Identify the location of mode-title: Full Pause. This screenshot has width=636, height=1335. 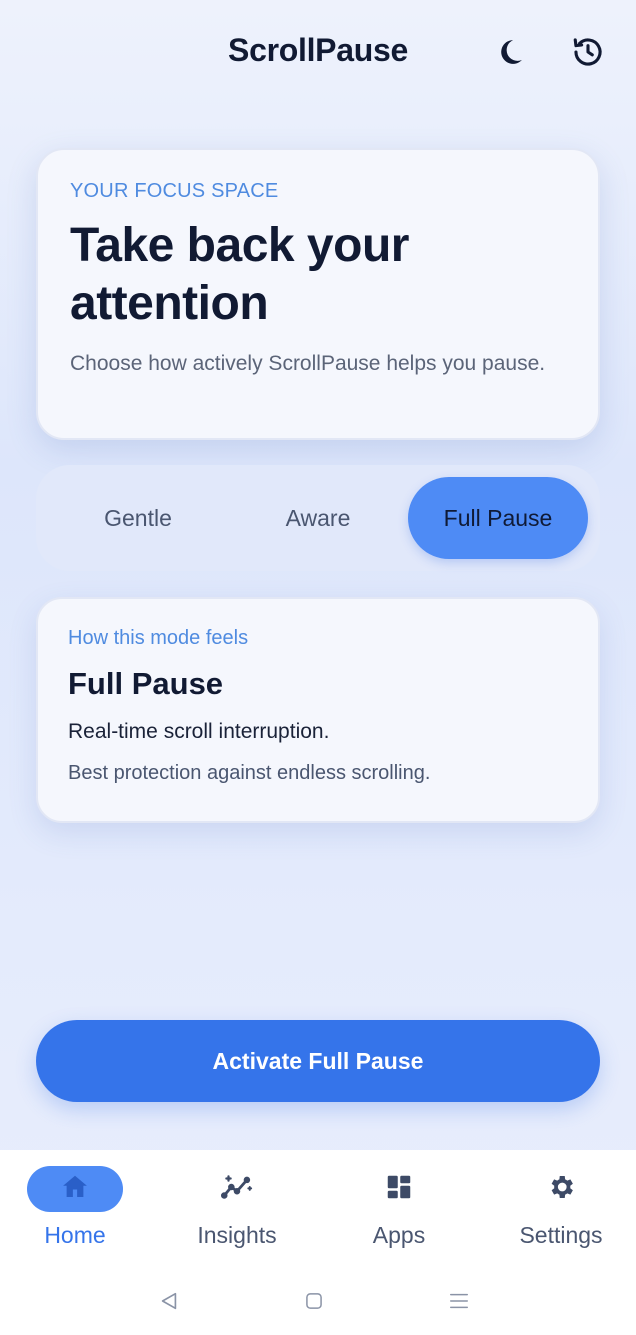
(146, 683).